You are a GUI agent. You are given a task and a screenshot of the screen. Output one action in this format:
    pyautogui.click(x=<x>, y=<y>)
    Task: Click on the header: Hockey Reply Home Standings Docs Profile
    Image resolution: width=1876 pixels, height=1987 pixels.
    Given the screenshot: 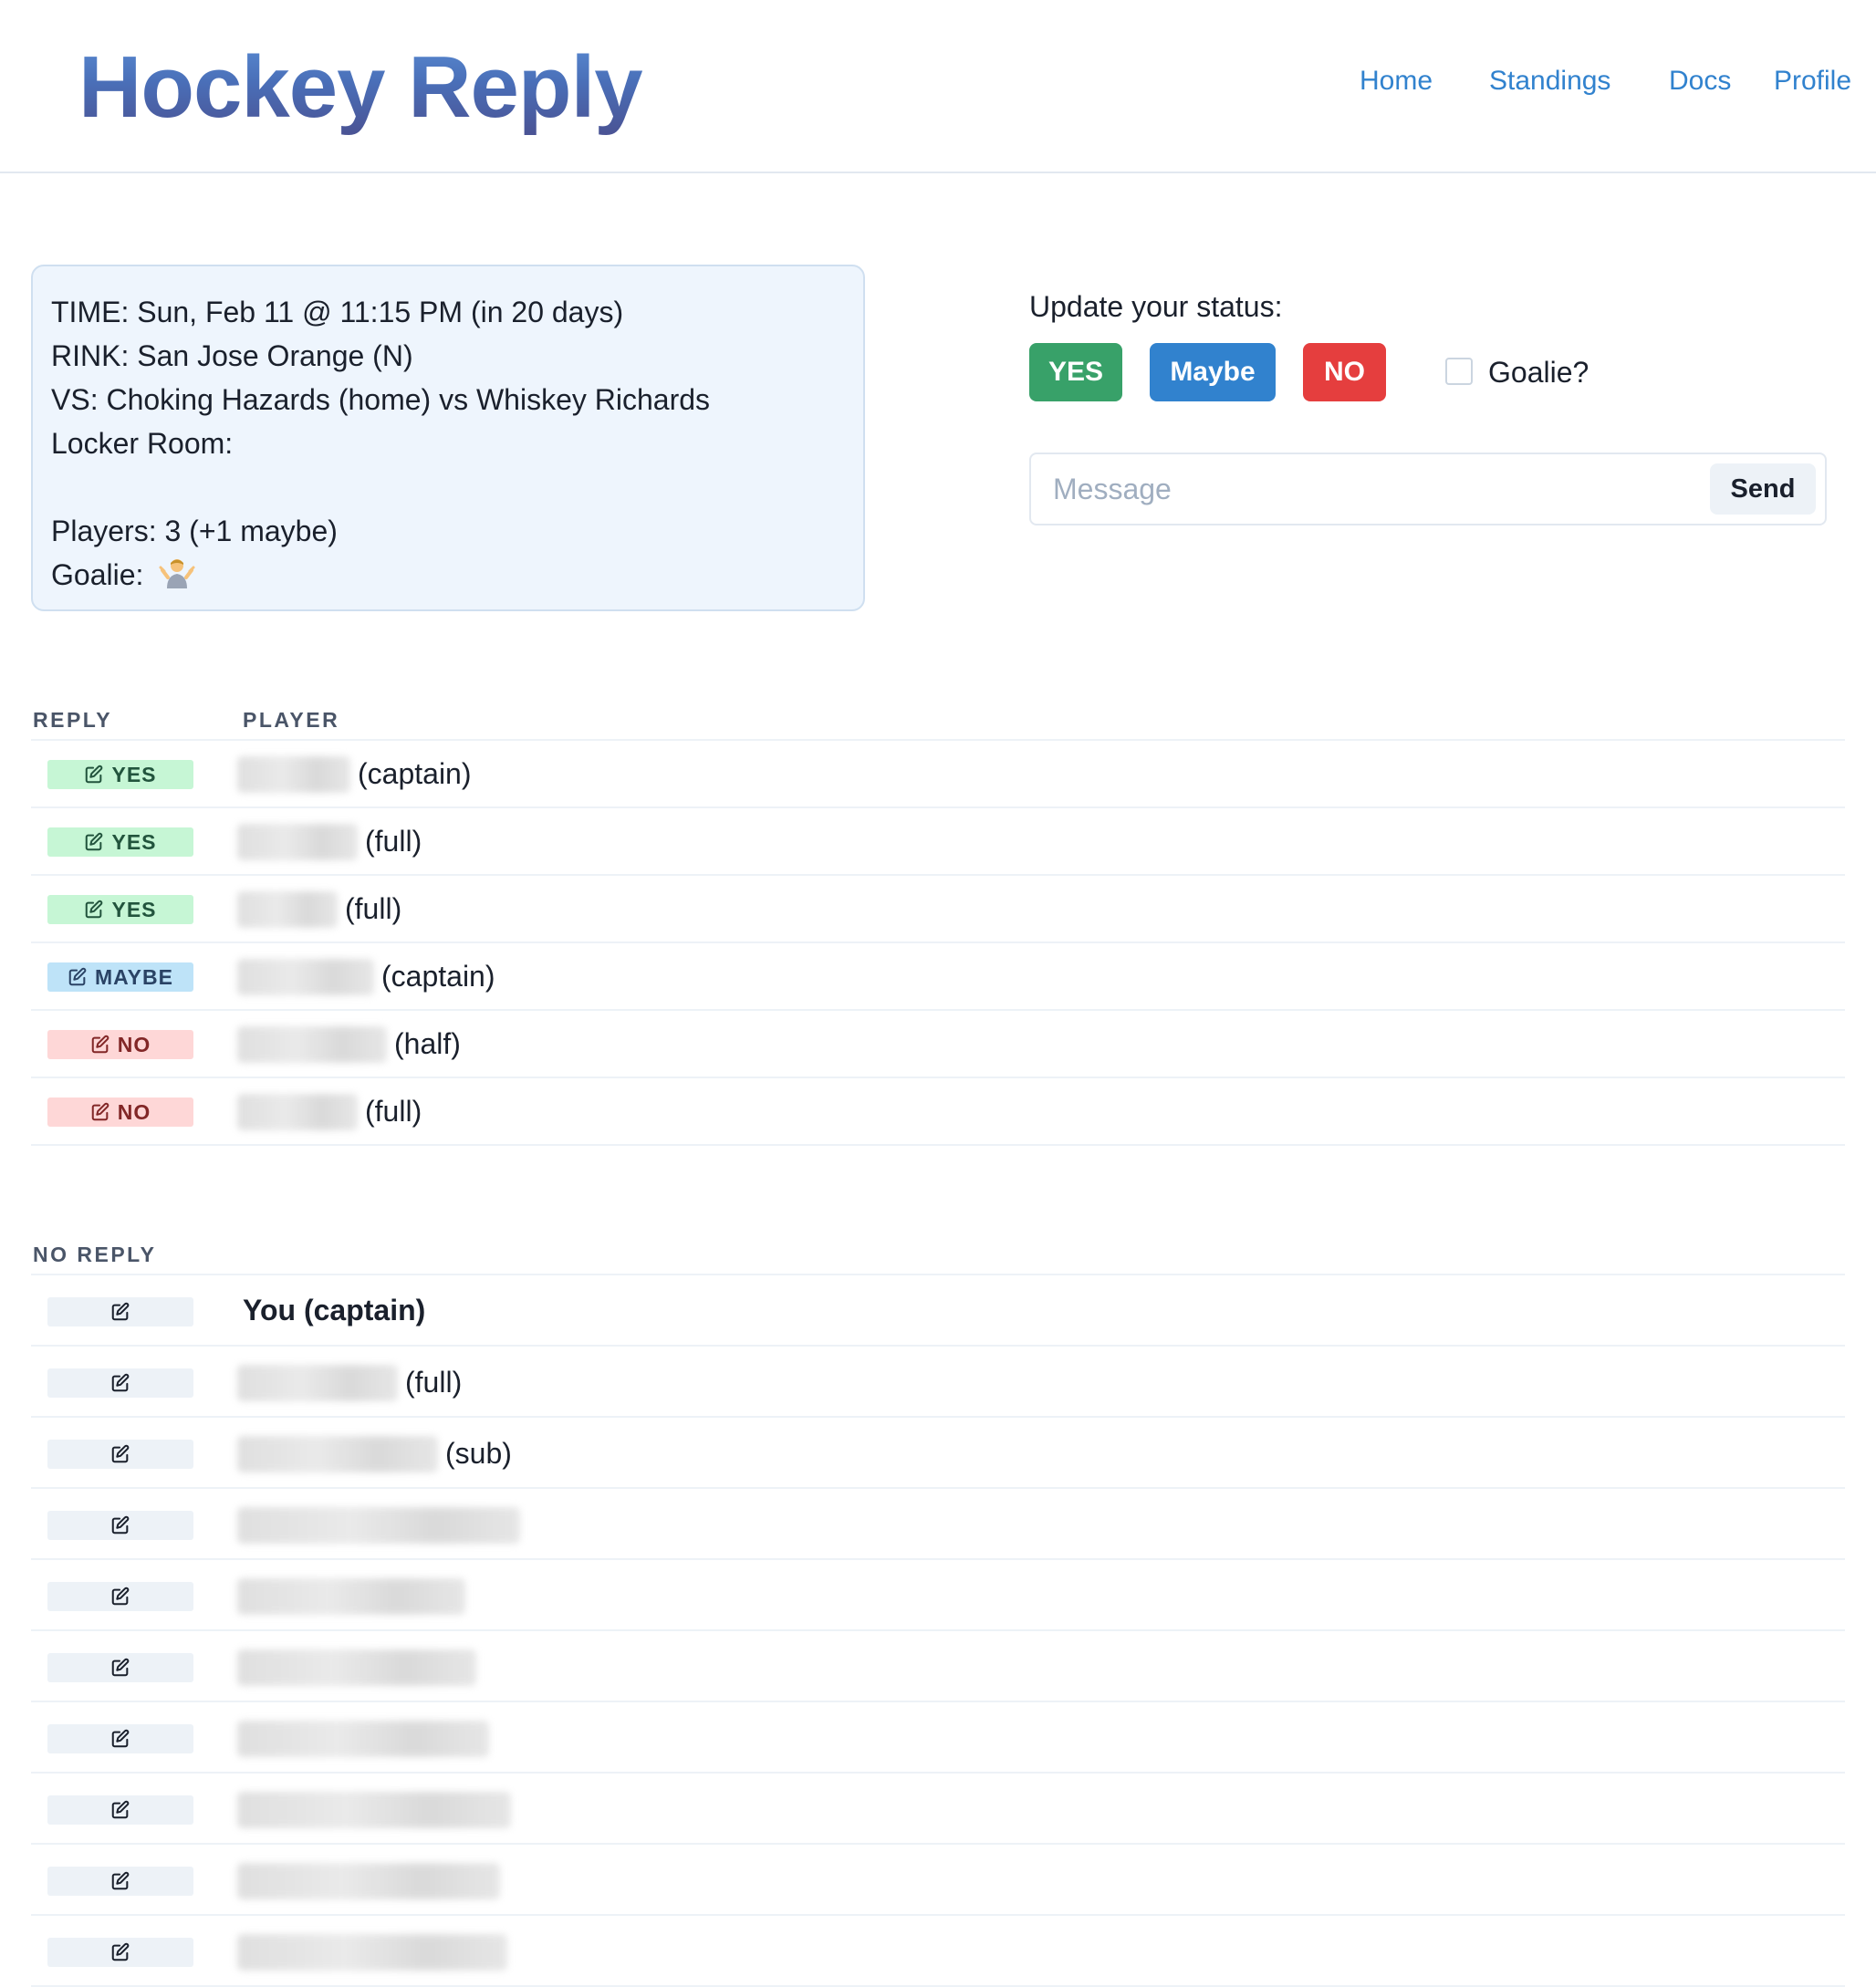 What is the action you would take?
    pyautogui.click(x=938, y=86)
    